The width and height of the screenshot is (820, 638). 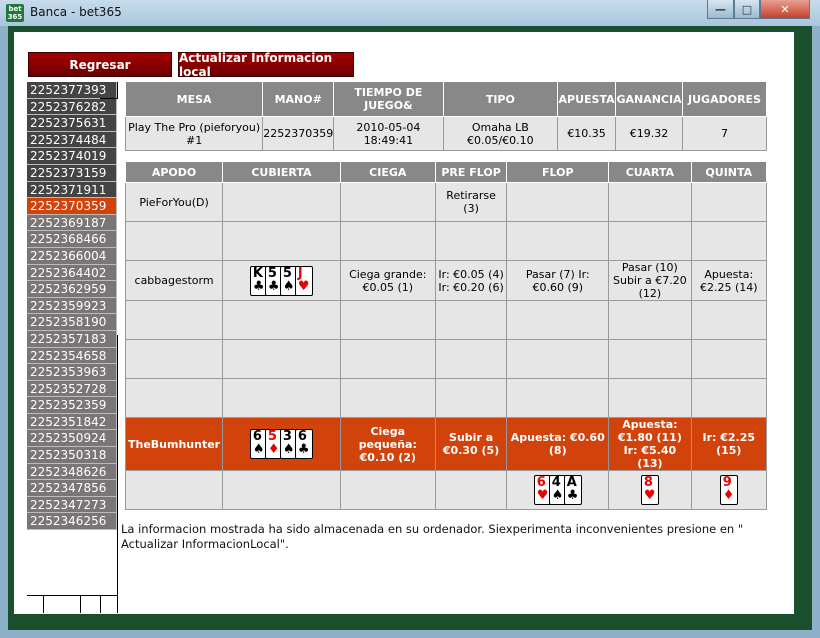 I want to click on hand-list-item: 2252352728, so click(x=72, y=389).